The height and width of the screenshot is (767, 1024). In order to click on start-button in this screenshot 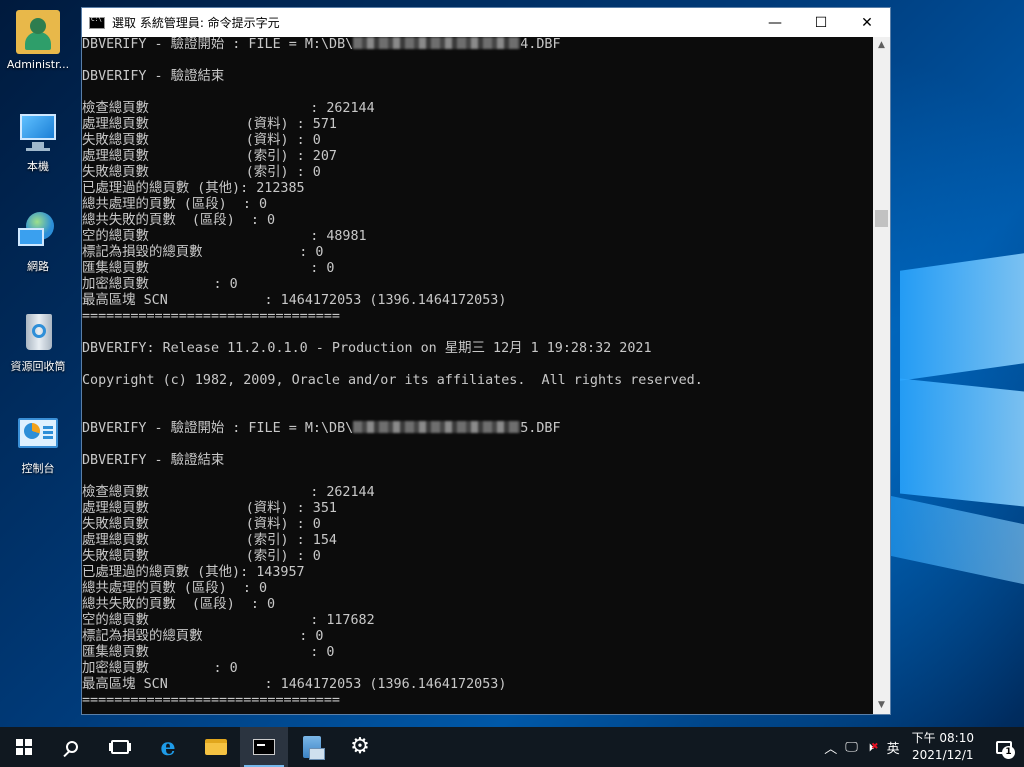, I will do `click(24, 747)`.